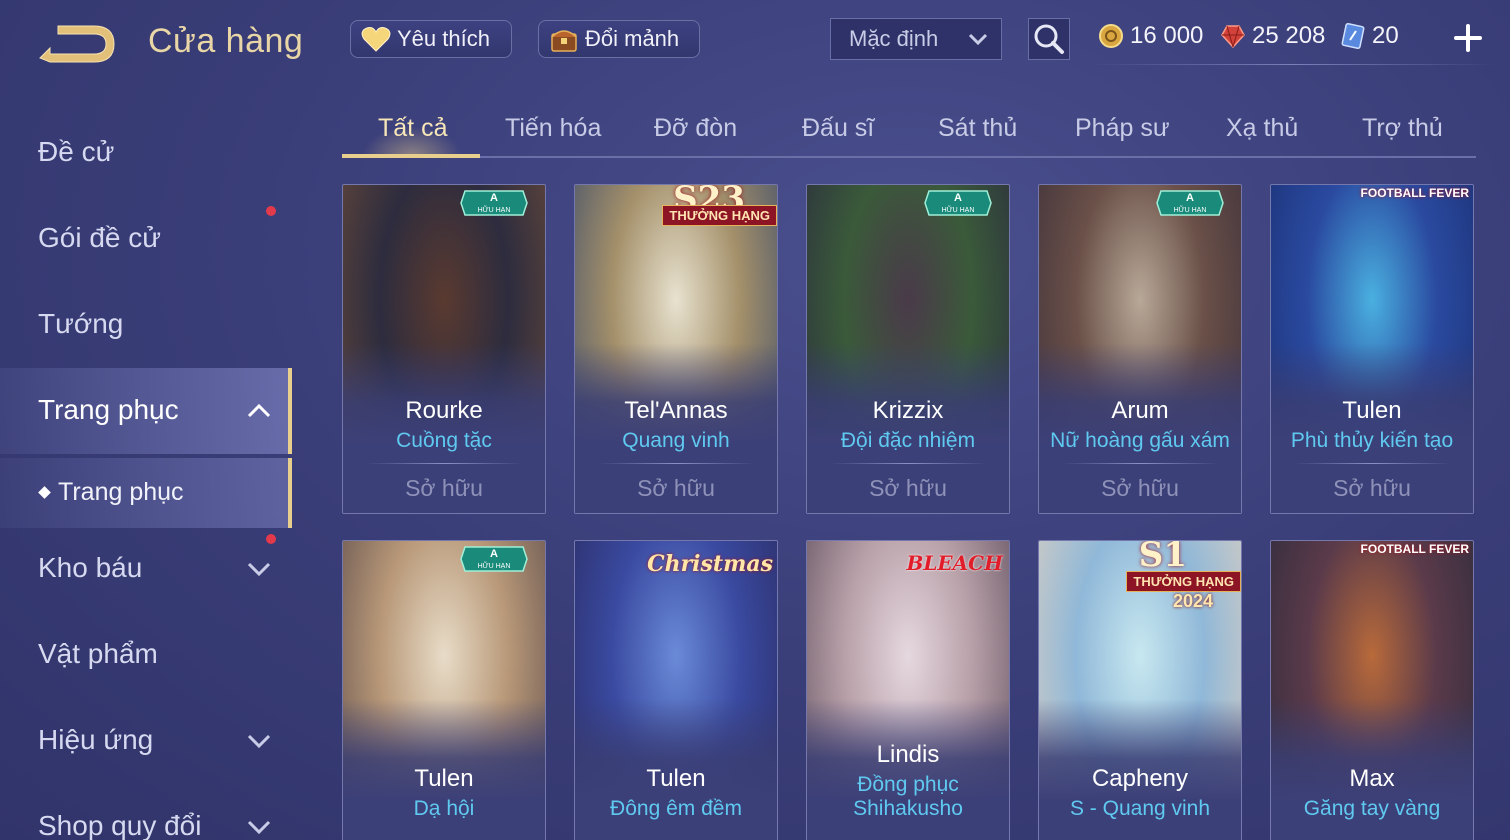 This screenshot has width=1510, height=840. I want to click on skin-card: A HỮU HẠN Krizzix Đội đặc nhiệm Sở hữu, so click(908, 349).